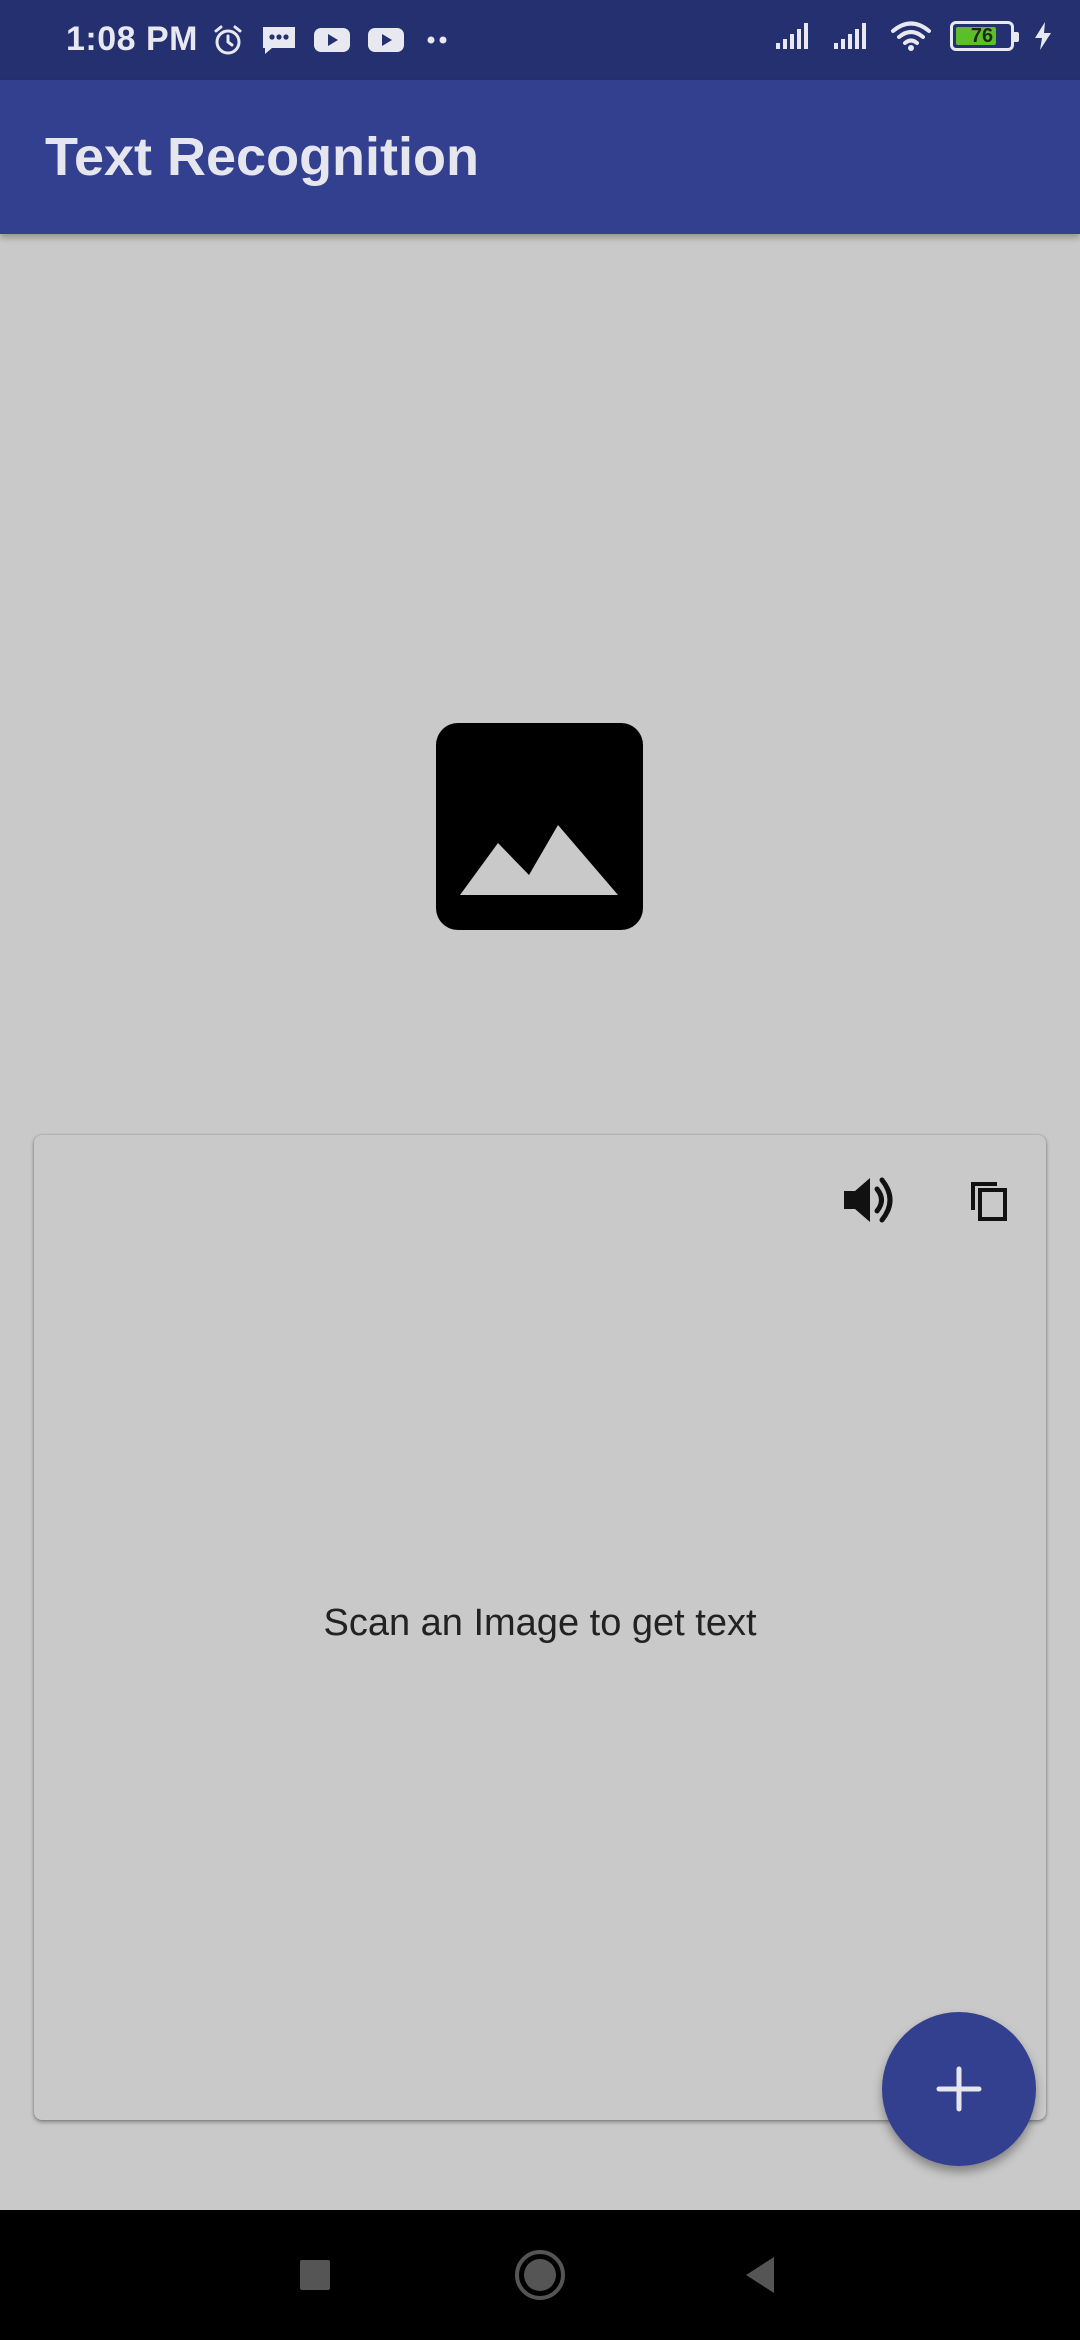 Image resolution: width=1080 pixels, height=2340 pixels. What do you see at coordinates (279, 40) in the screenshot?
I see `message-icon` at bounding box center [279, 40].